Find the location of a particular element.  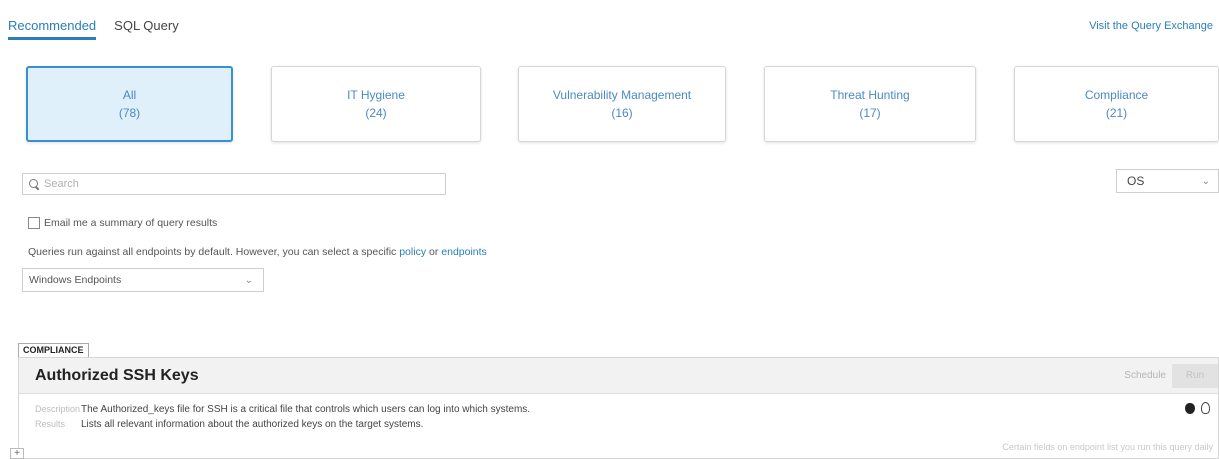

tab-recommended: Recommended is located at coordinates (52, 29).